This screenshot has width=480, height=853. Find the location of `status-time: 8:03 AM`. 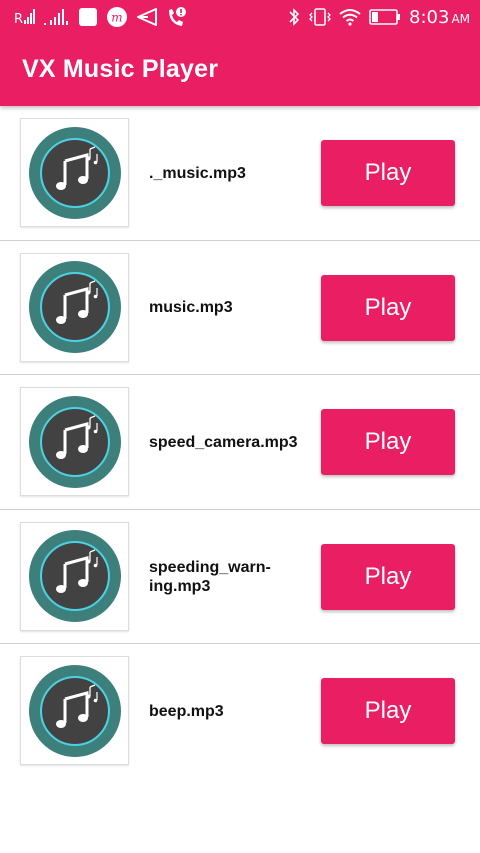

status-time: 8:03 AM is located at coordinates (439, 17).